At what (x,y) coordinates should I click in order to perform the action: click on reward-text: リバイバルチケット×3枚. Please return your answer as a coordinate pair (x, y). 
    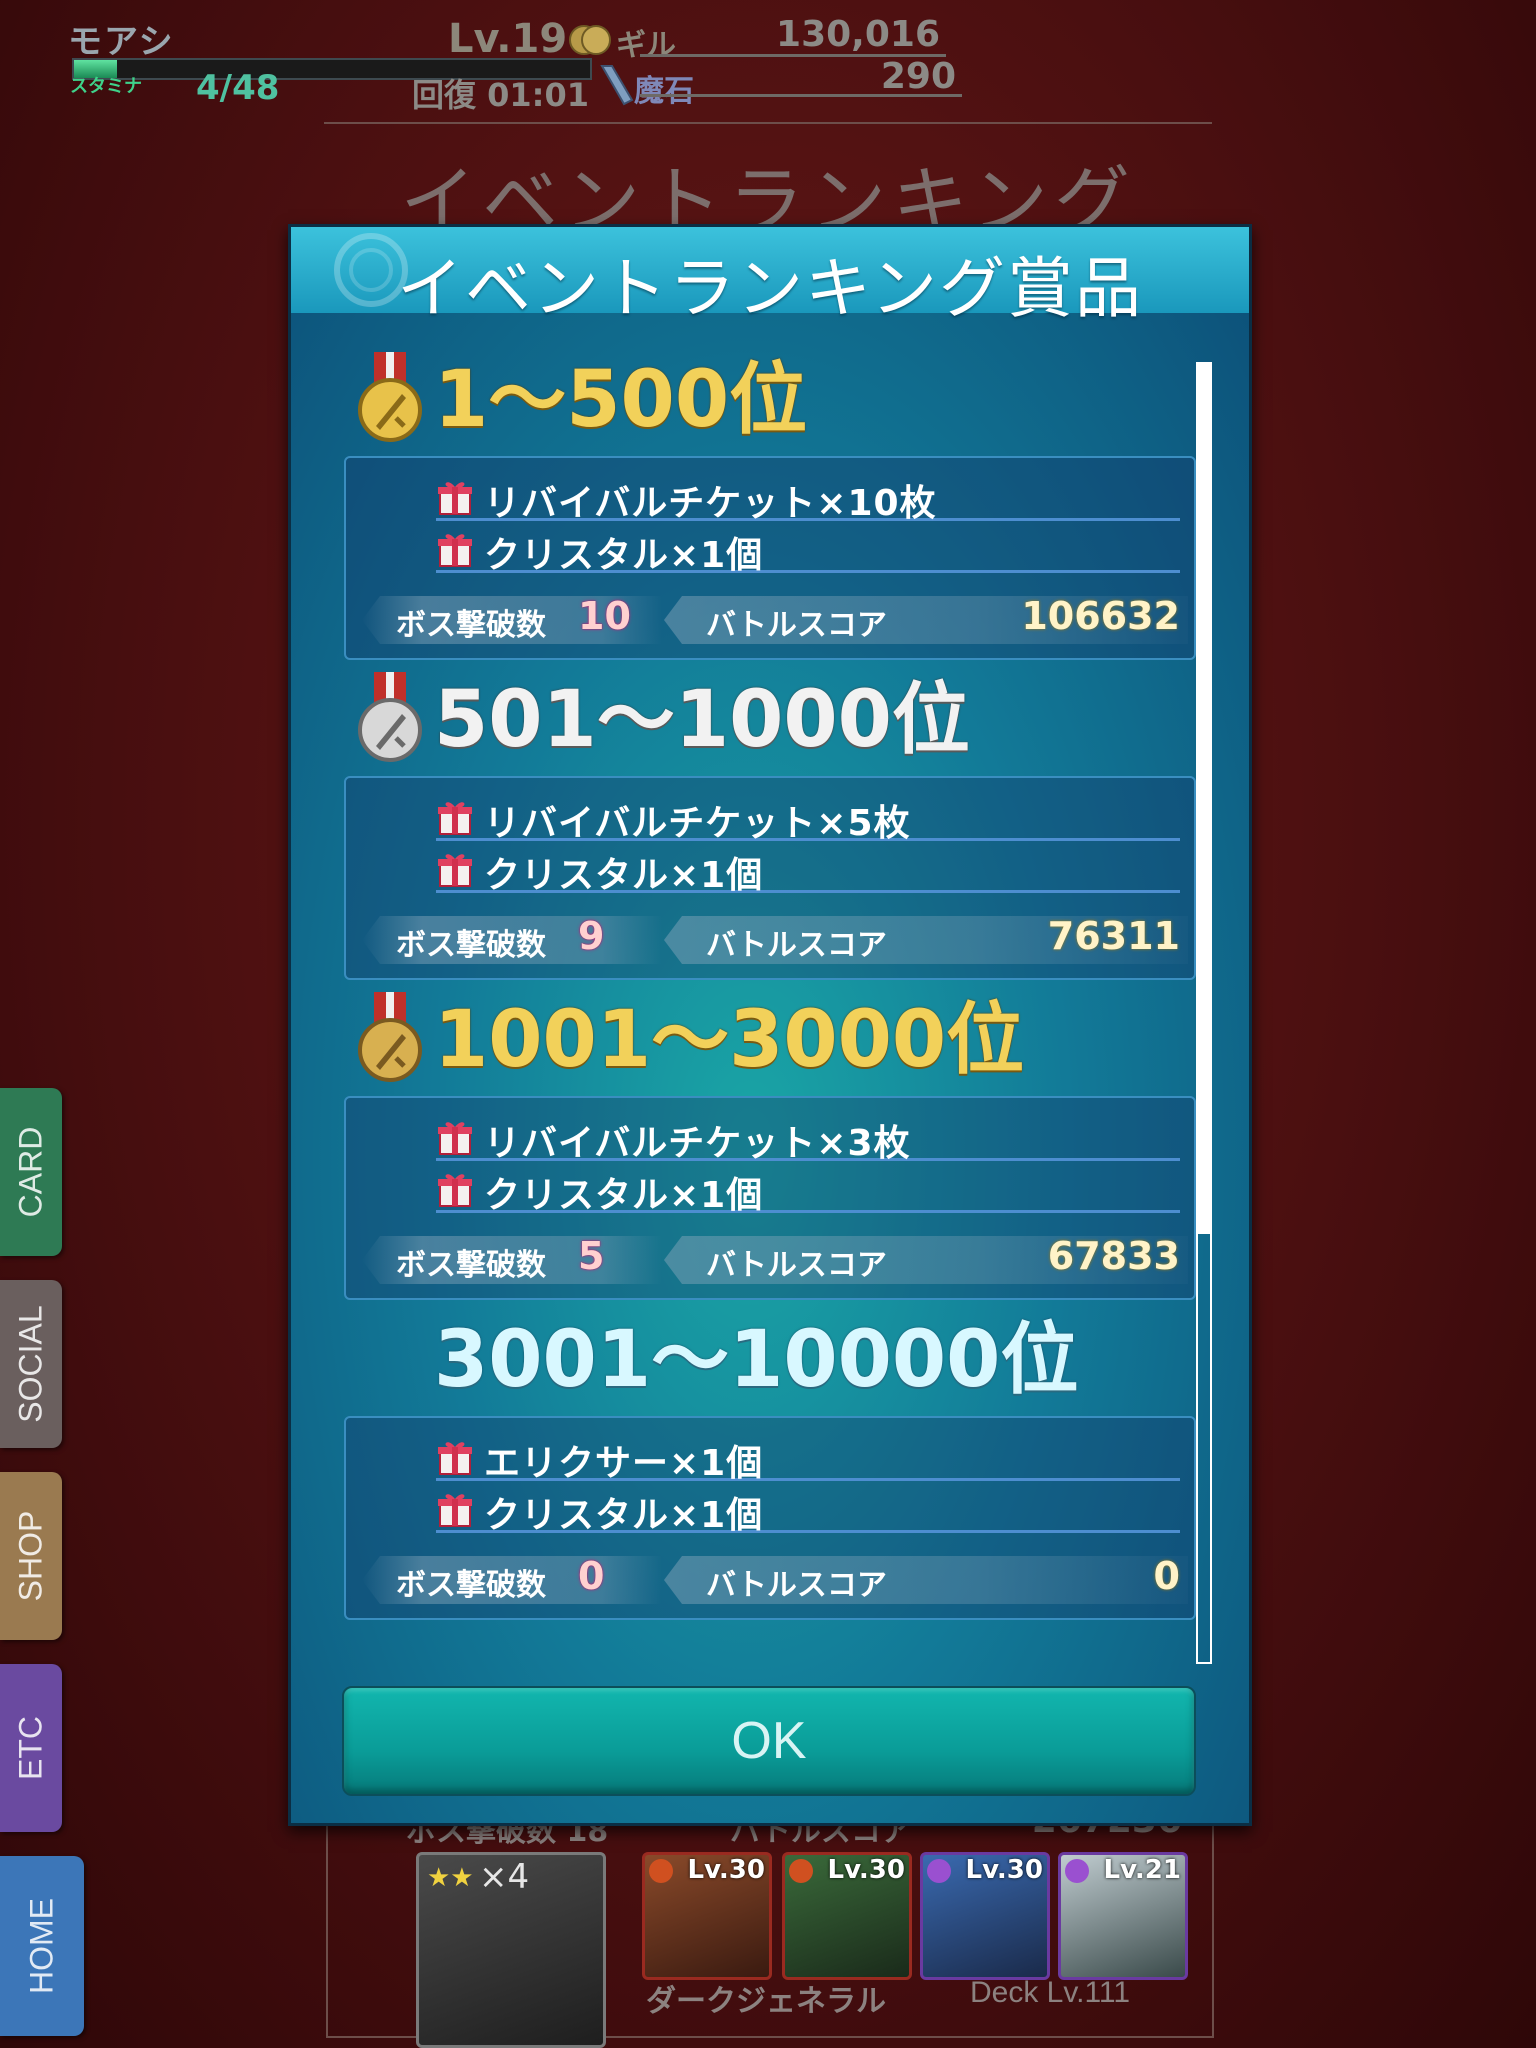
    Looking at the image, I should click on (697, 1143).